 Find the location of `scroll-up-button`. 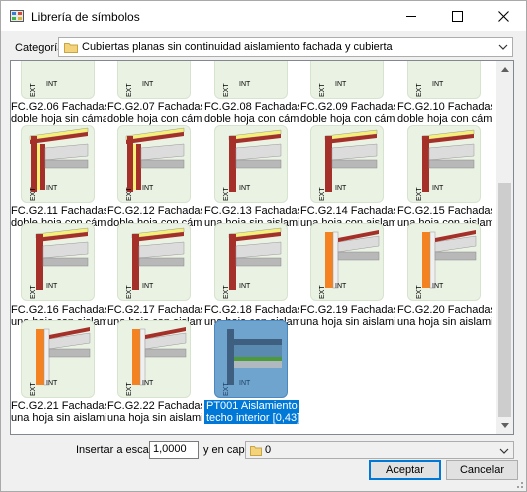

scroll-up-button is located at coordinates (504, 69).